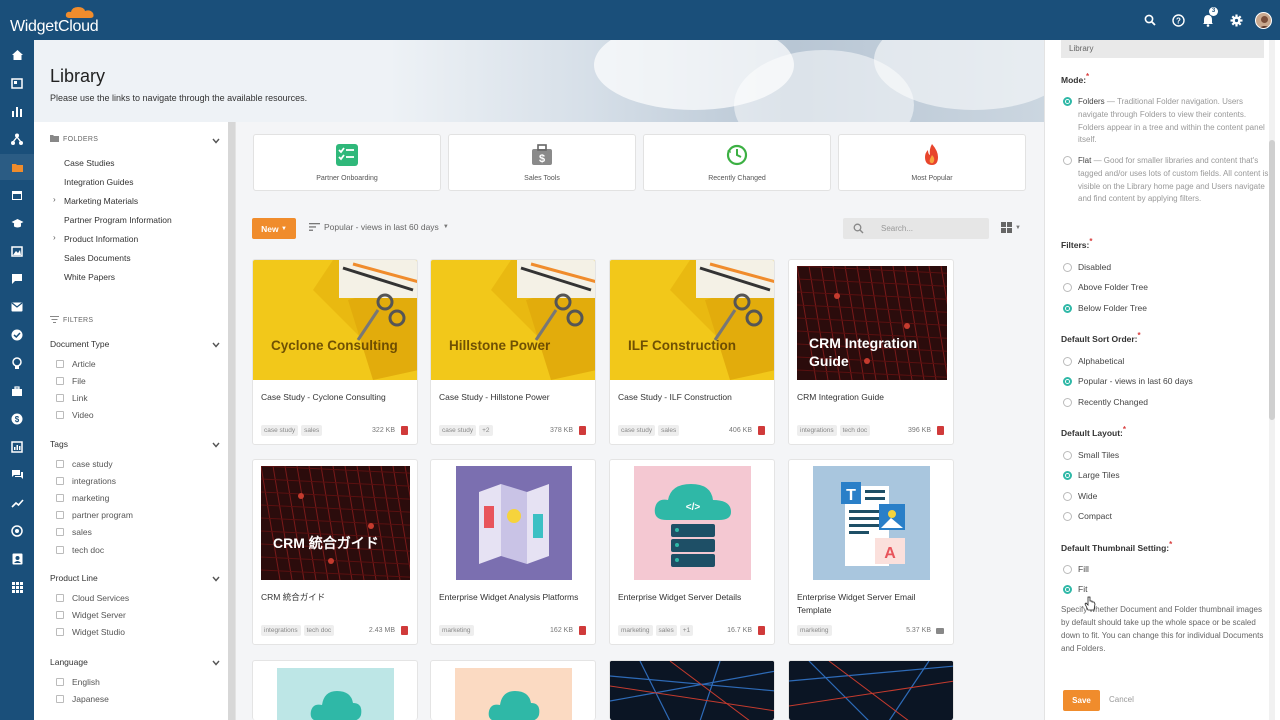 The height and width of the screenshot is (720, 1280). What do you see at coordinates (1011, 227) in the screenshot?
I see `layout-toggle: ▼` at bounding box center [1011, 227].